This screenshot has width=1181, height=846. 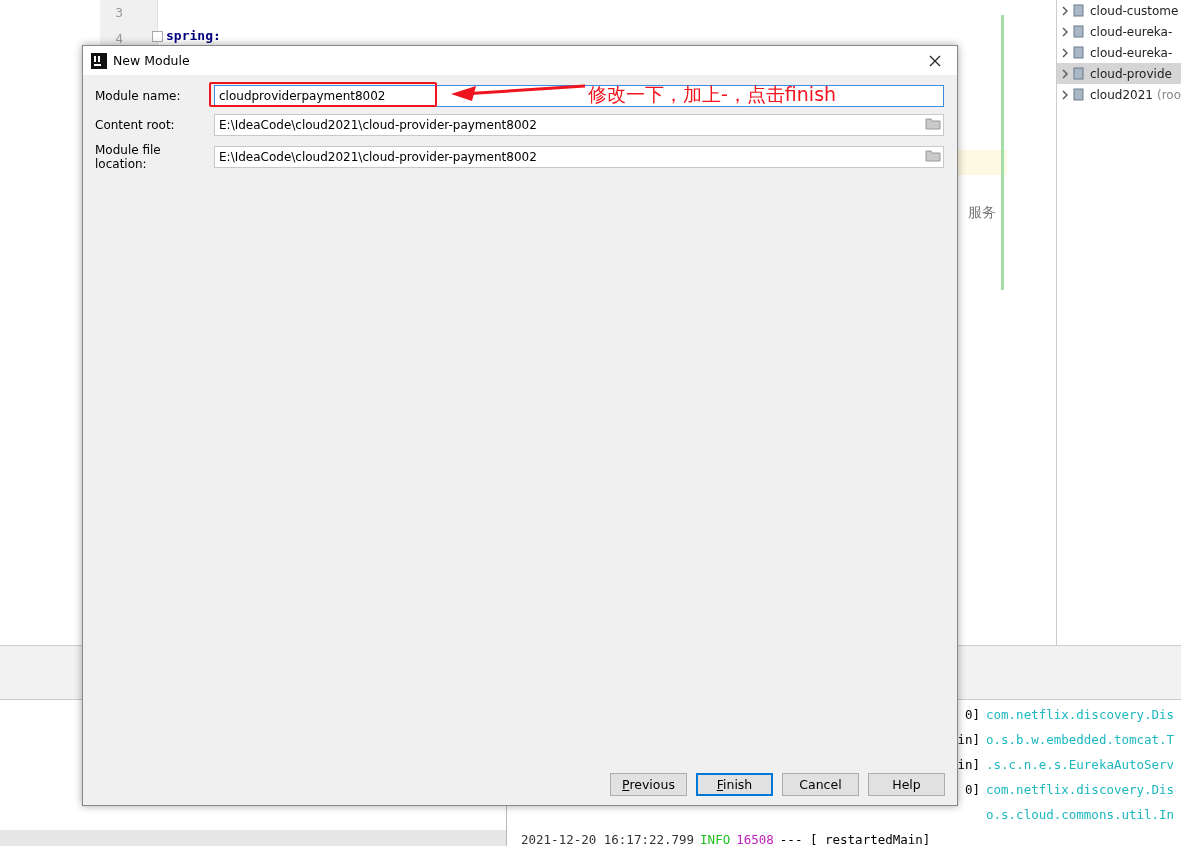 I want to click on dialog-button: Help, so click(x=906, y=784).